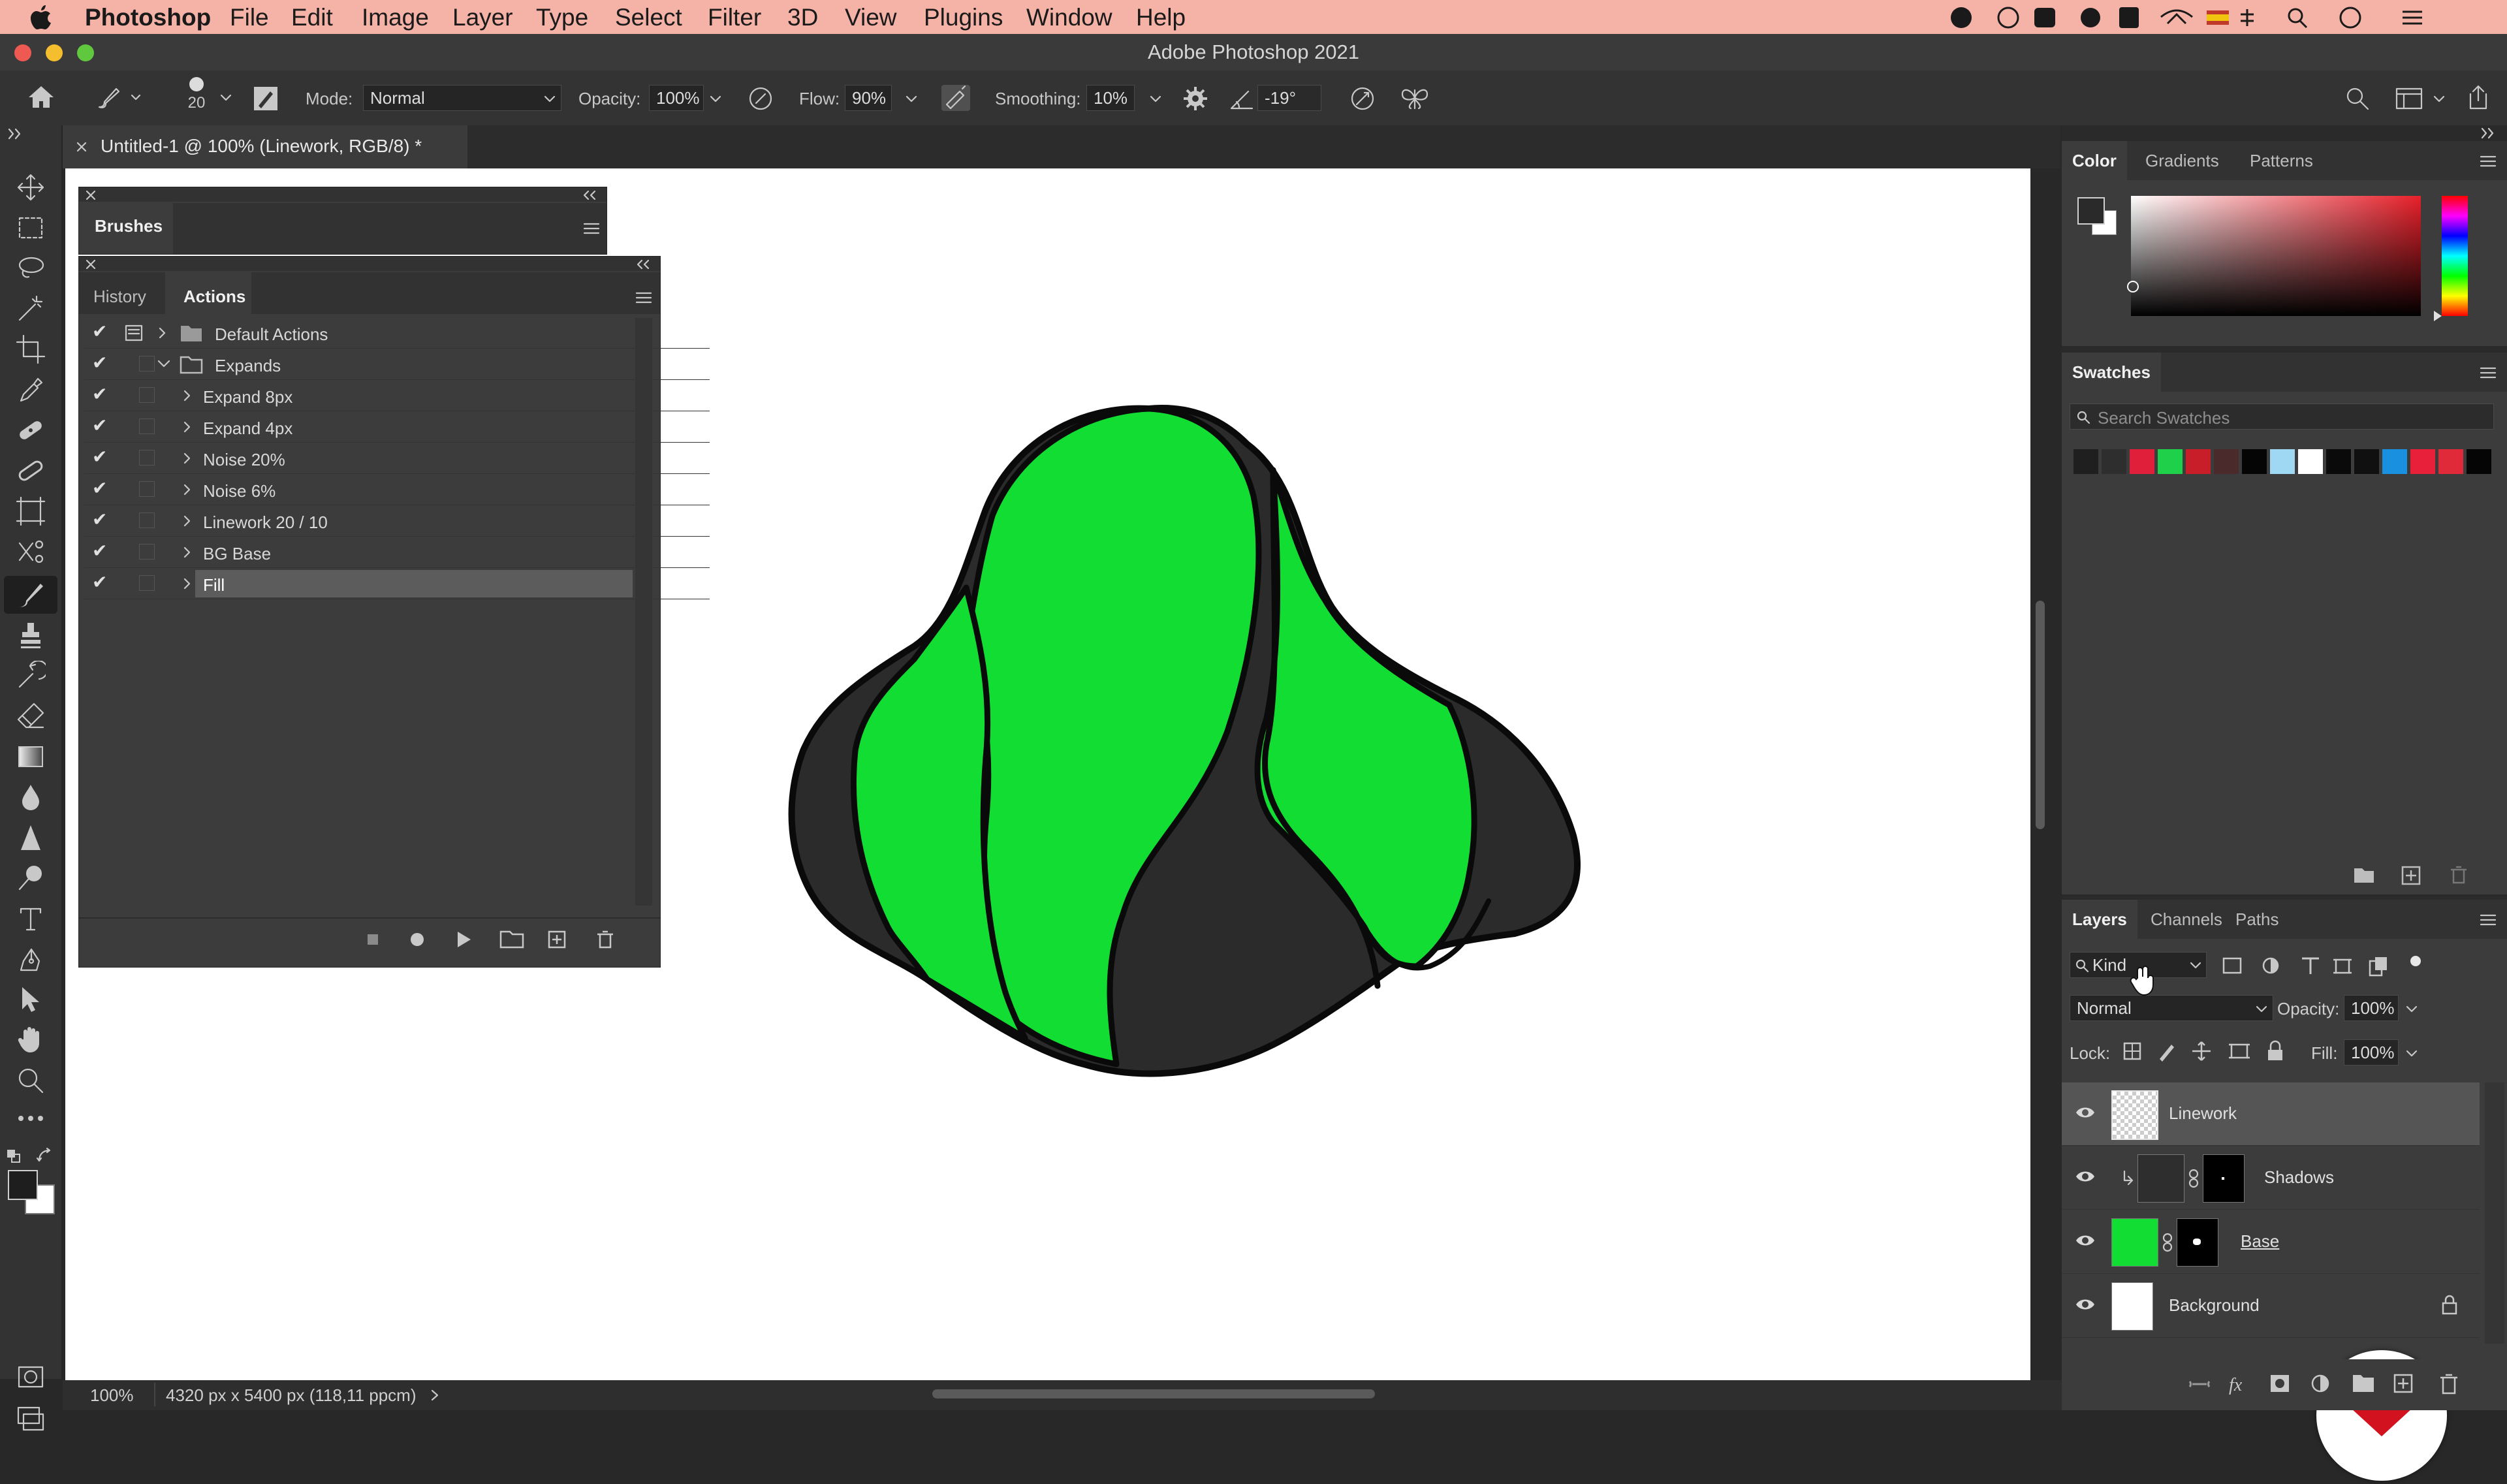 Image resolution: width=2507 pixels, height=1484 pixels. I want to click on layer-fill-field: 100%, so click(2371, 1052).